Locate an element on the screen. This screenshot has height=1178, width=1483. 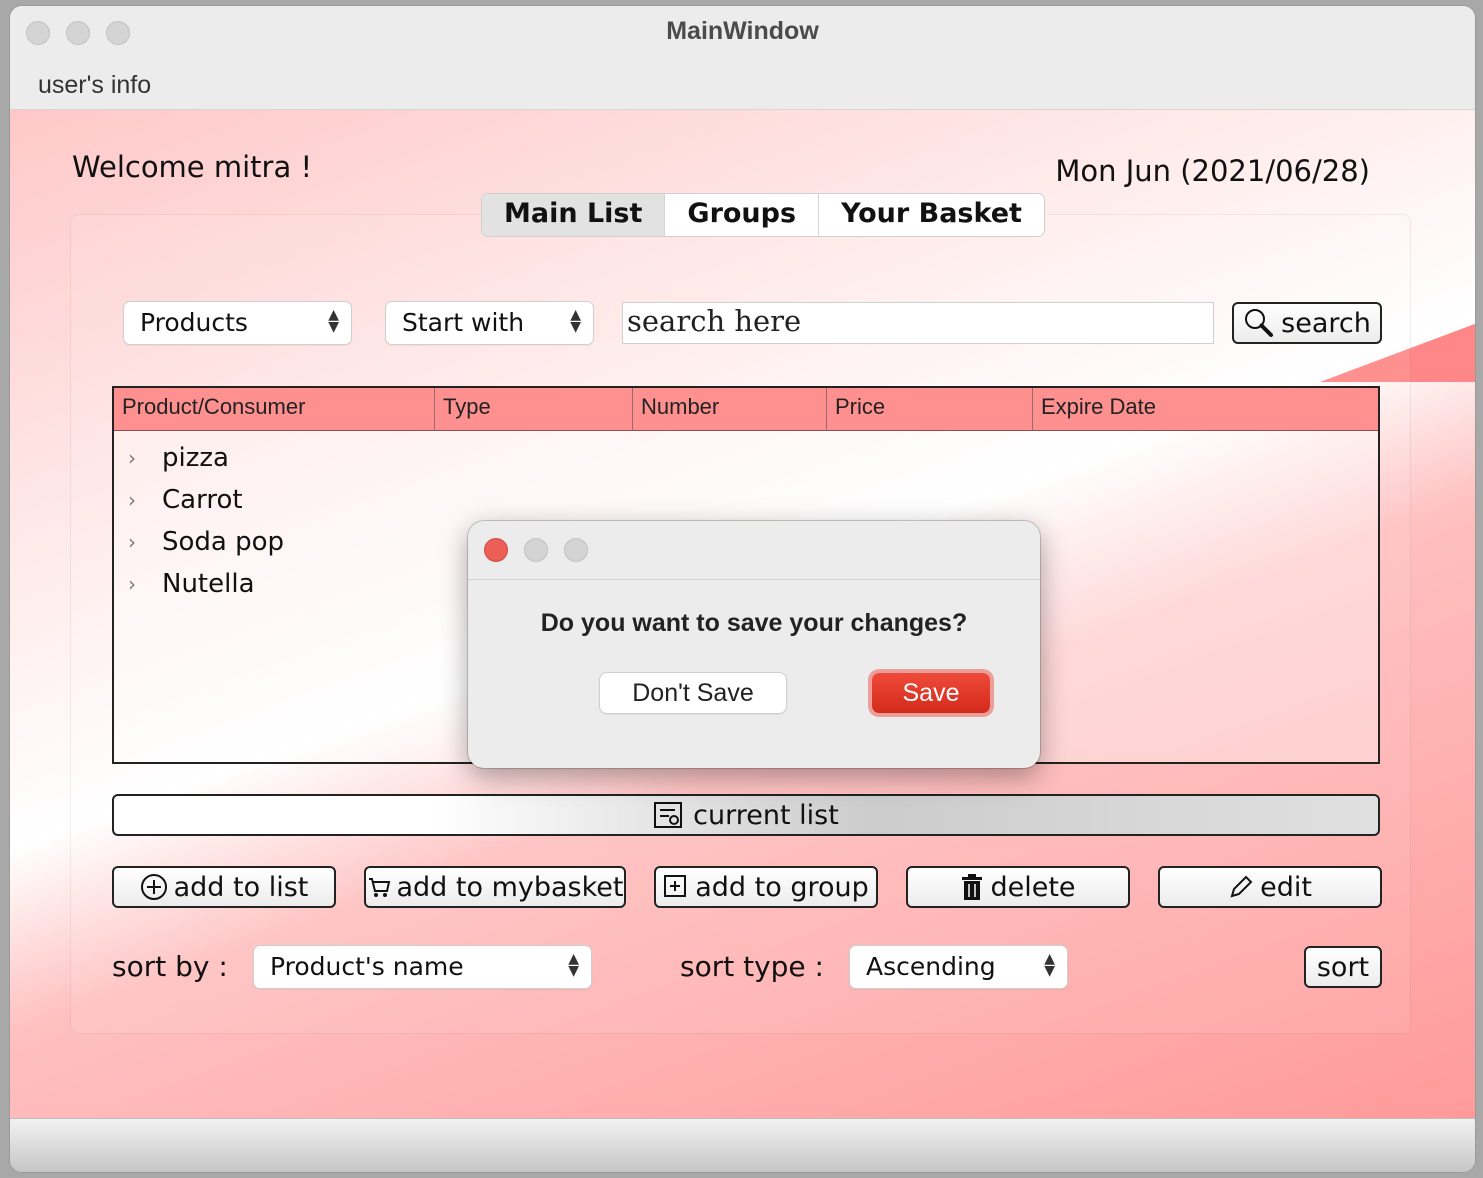
save-button: Save is located at coordinates (931, 693).